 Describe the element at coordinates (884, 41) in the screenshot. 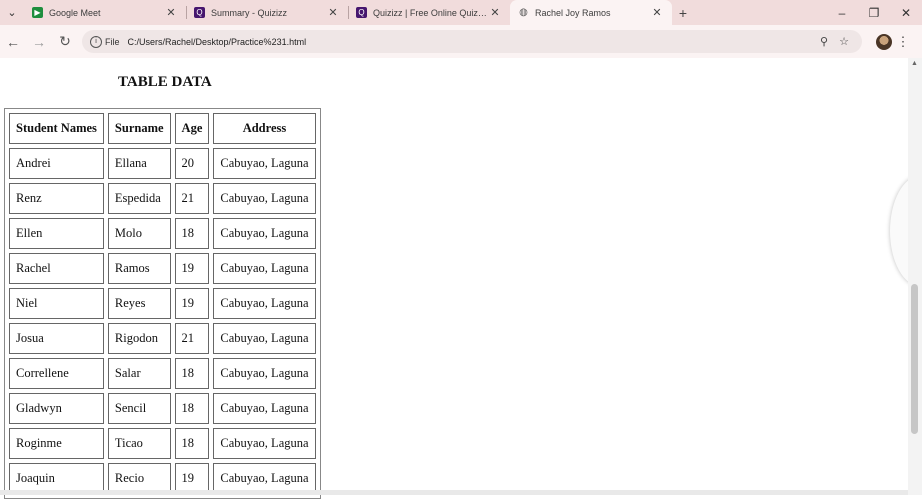

I see `profile-avatar` at that location.